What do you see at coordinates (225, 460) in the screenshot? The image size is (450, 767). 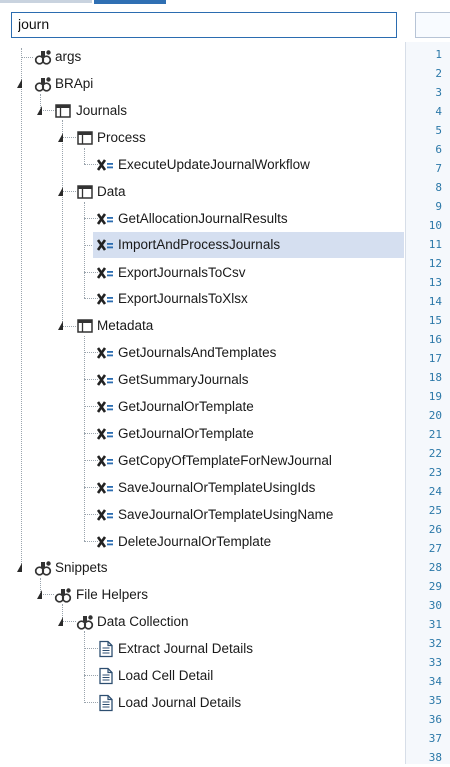 I see `tree-item-label: GetCopyOfTemplateForNewJournal` at bounding box center [225, 460].